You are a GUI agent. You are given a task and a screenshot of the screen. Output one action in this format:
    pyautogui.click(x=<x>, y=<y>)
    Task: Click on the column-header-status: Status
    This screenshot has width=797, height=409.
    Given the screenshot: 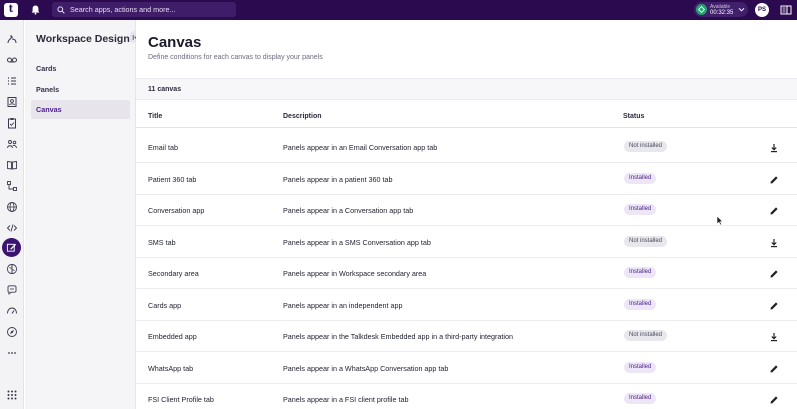 What is the action you would take?
    pyautogui.click(x=634, y=116)
    